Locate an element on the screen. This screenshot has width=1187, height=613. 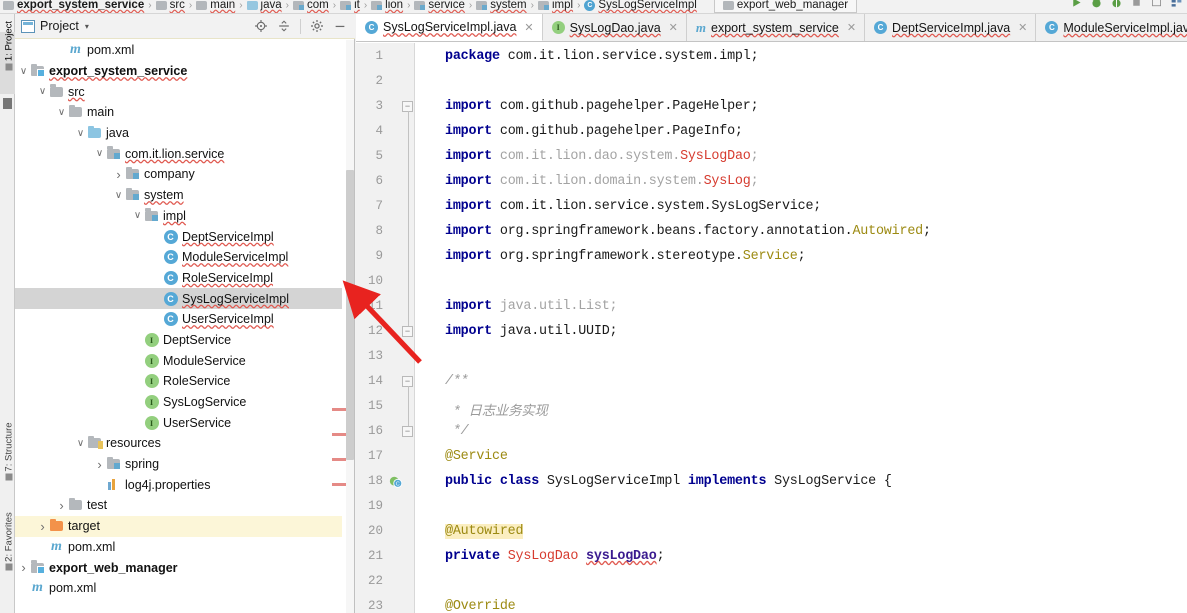
tree-node: impl is located at coordinates (178, 216).